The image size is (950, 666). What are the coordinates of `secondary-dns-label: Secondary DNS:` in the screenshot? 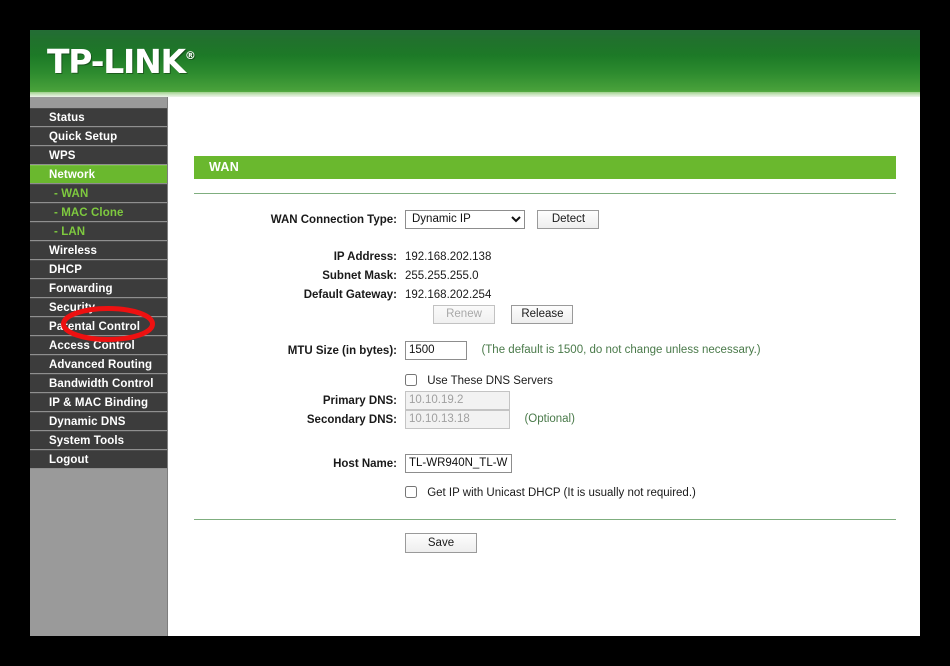 It's located at (351, 420).